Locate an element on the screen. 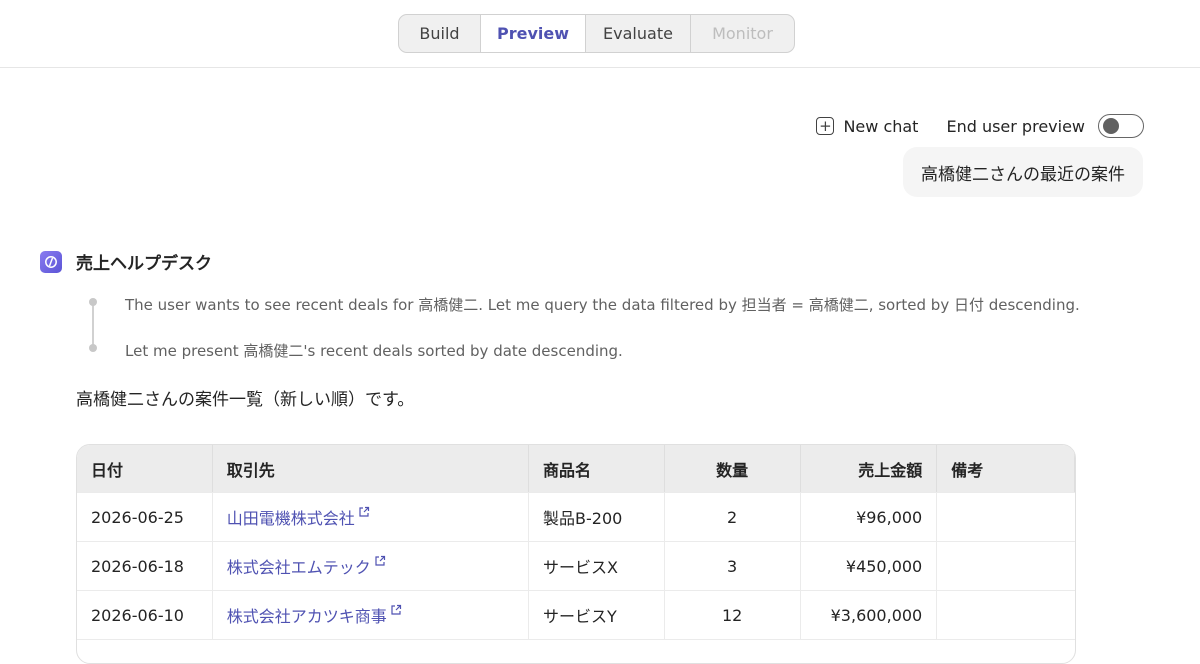 This screenshot has height=664, width=1200. table-row: 2026-06-25 山田電機株式会社 製品B-200 2 ¥96,000 is located at coordinates (576, 517).